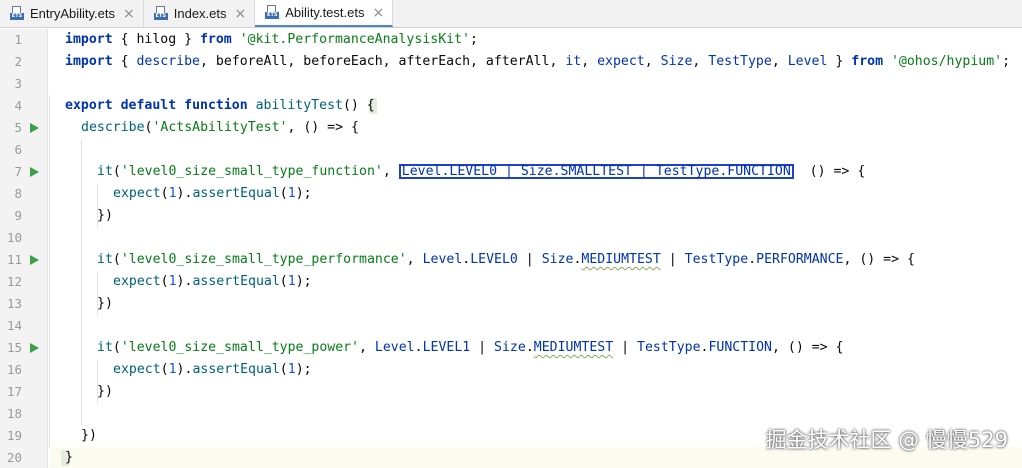  I want to click on code-line-13: }), so click(105, 303).